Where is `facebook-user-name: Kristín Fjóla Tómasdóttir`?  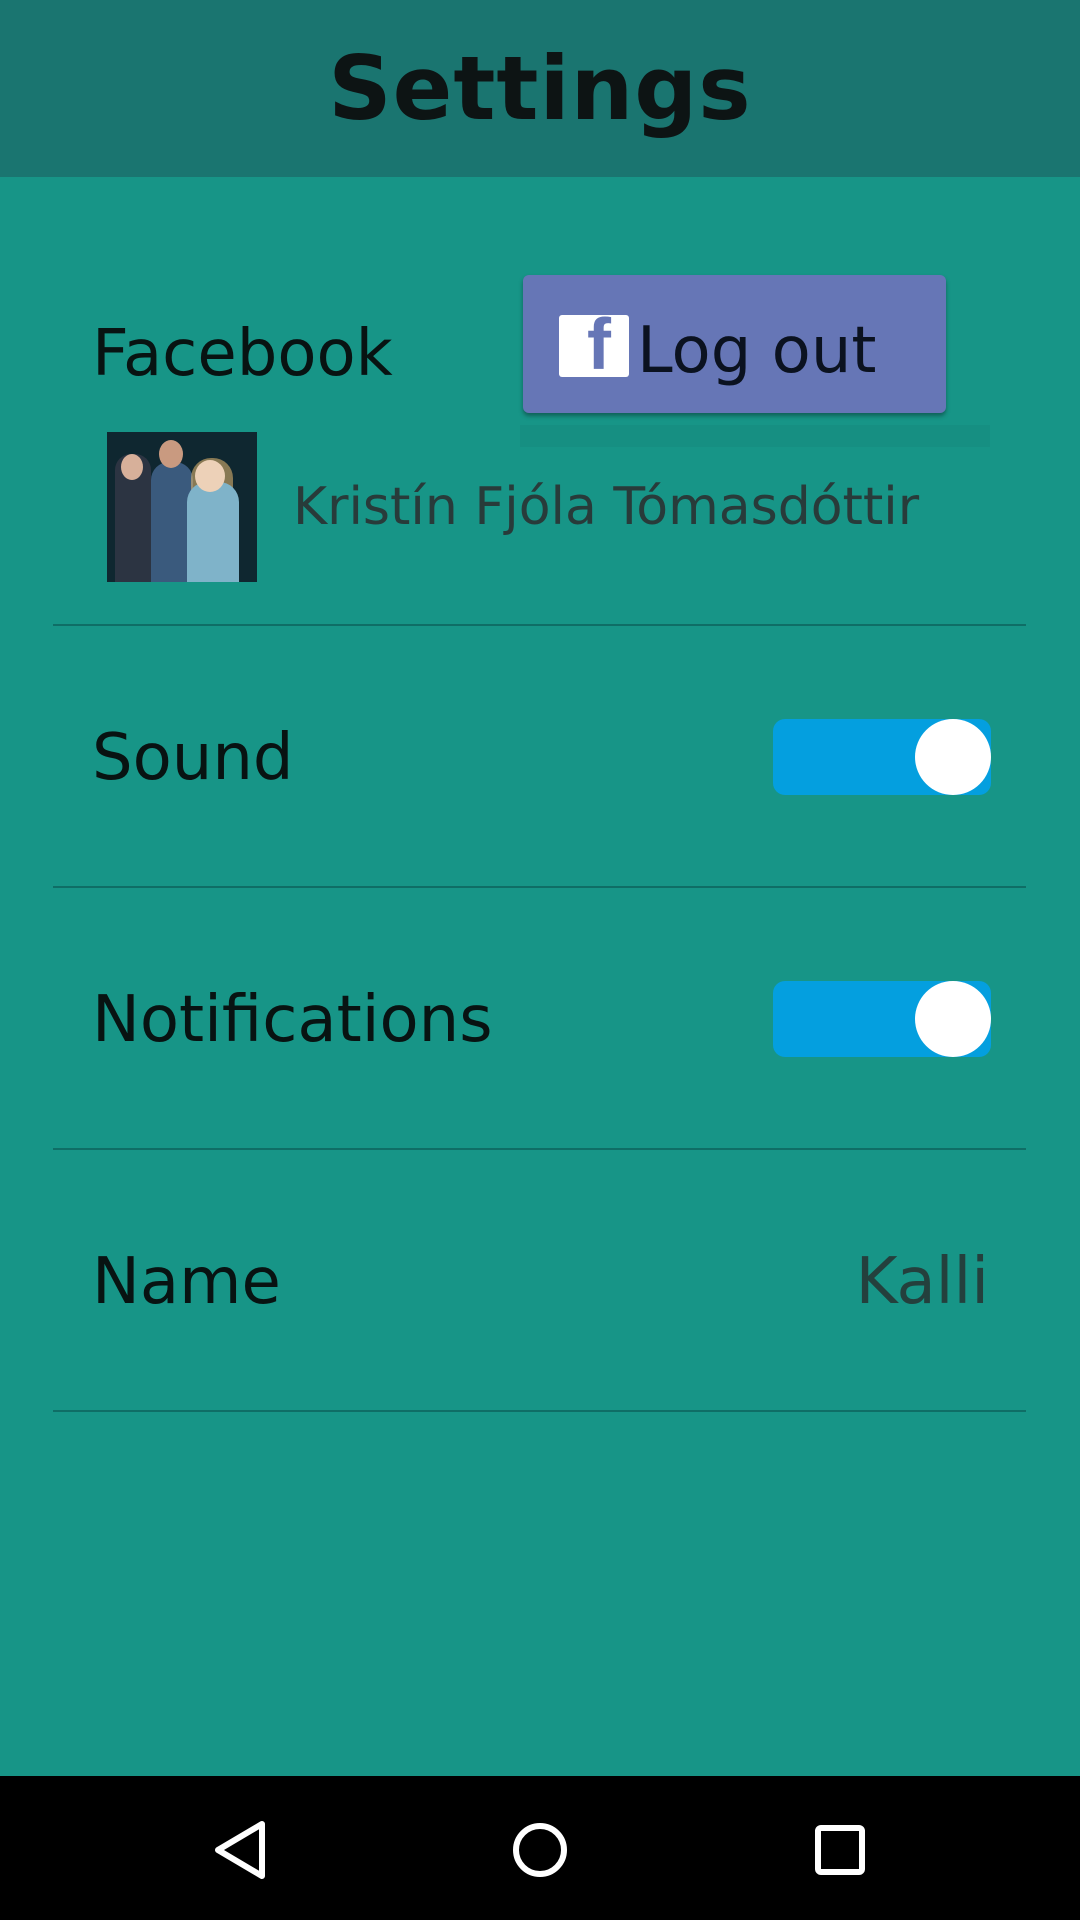 facebook-user-name: Kristín Fjóla Tómasdóttir is located at coordinates (606, 507).